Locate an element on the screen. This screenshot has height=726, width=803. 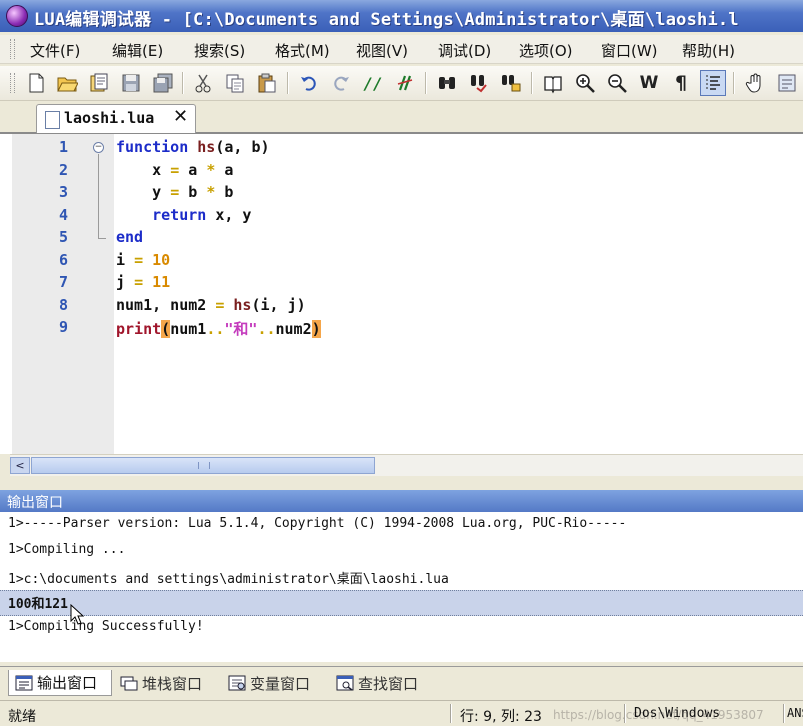
save-all-icon is located at coordinates (163, 83).